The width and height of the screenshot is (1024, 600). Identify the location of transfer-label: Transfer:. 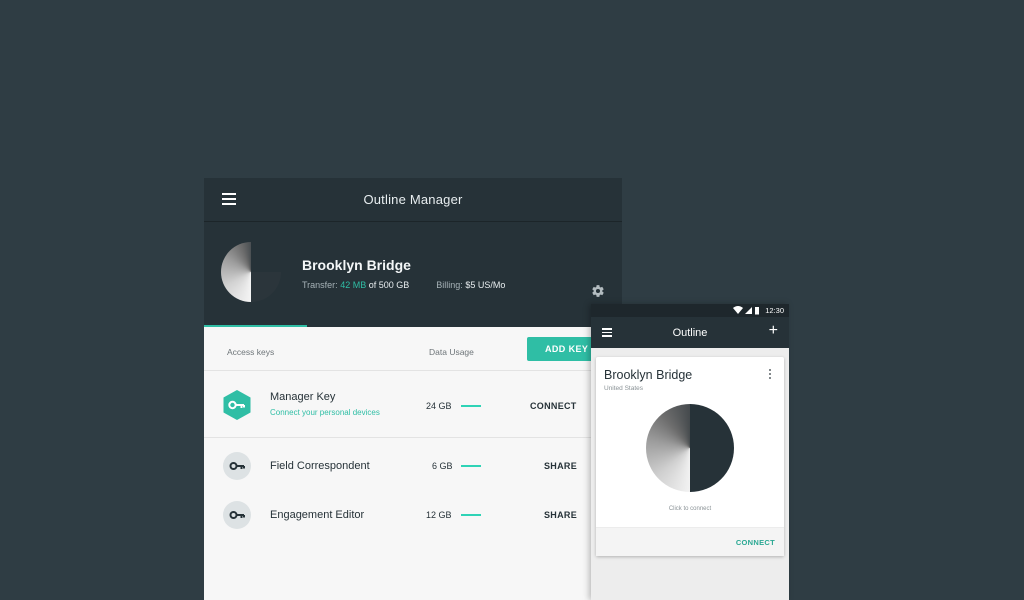
(320, 285).